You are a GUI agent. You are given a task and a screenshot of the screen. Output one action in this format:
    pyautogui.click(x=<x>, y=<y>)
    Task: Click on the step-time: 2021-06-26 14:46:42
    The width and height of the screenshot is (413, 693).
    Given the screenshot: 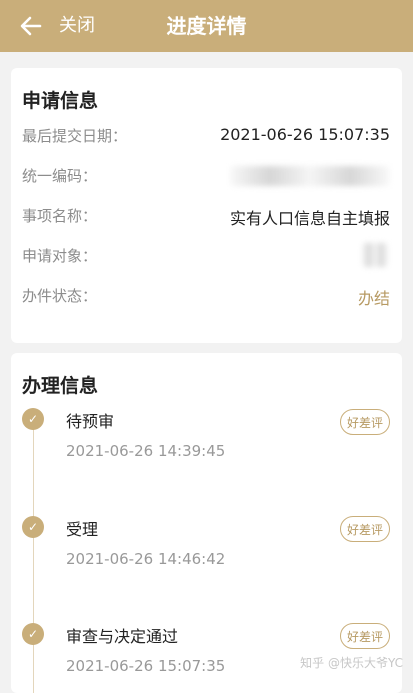 What is the action you would take?
    pyautogui.click(x=146, y=559)
    